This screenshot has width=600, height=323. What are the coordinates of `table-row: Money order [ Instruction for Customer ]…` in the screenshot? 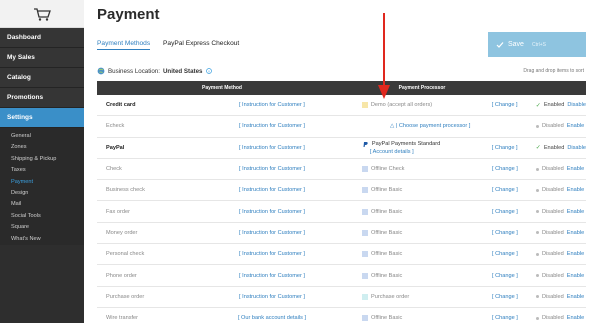 It's located at (341, 234).